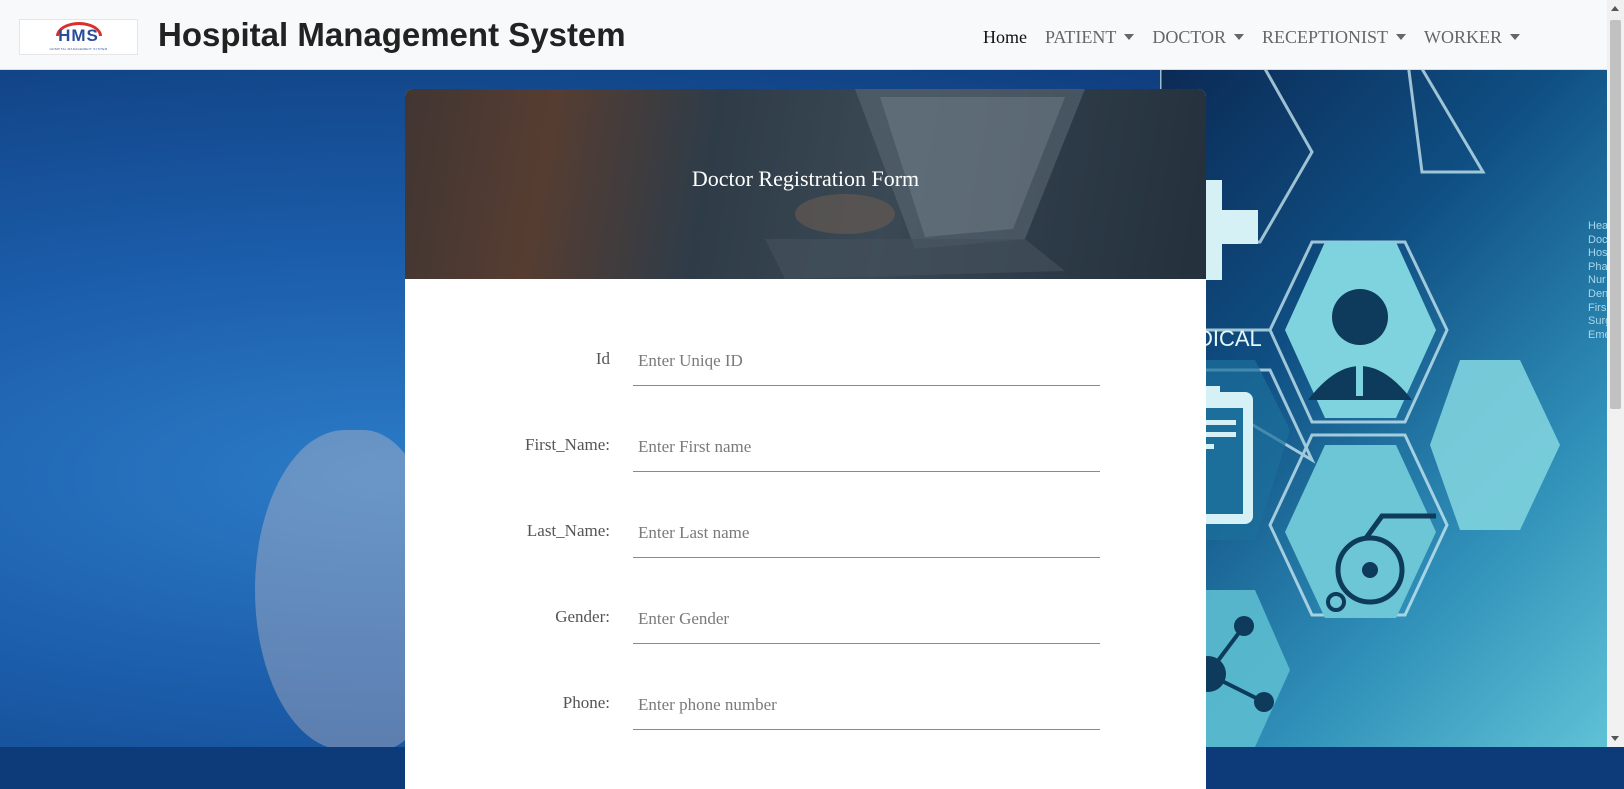 The image size is (1624, 789). Describe the element at coordinates (866, 361) in the screenshot. I see `id-input` at that location.